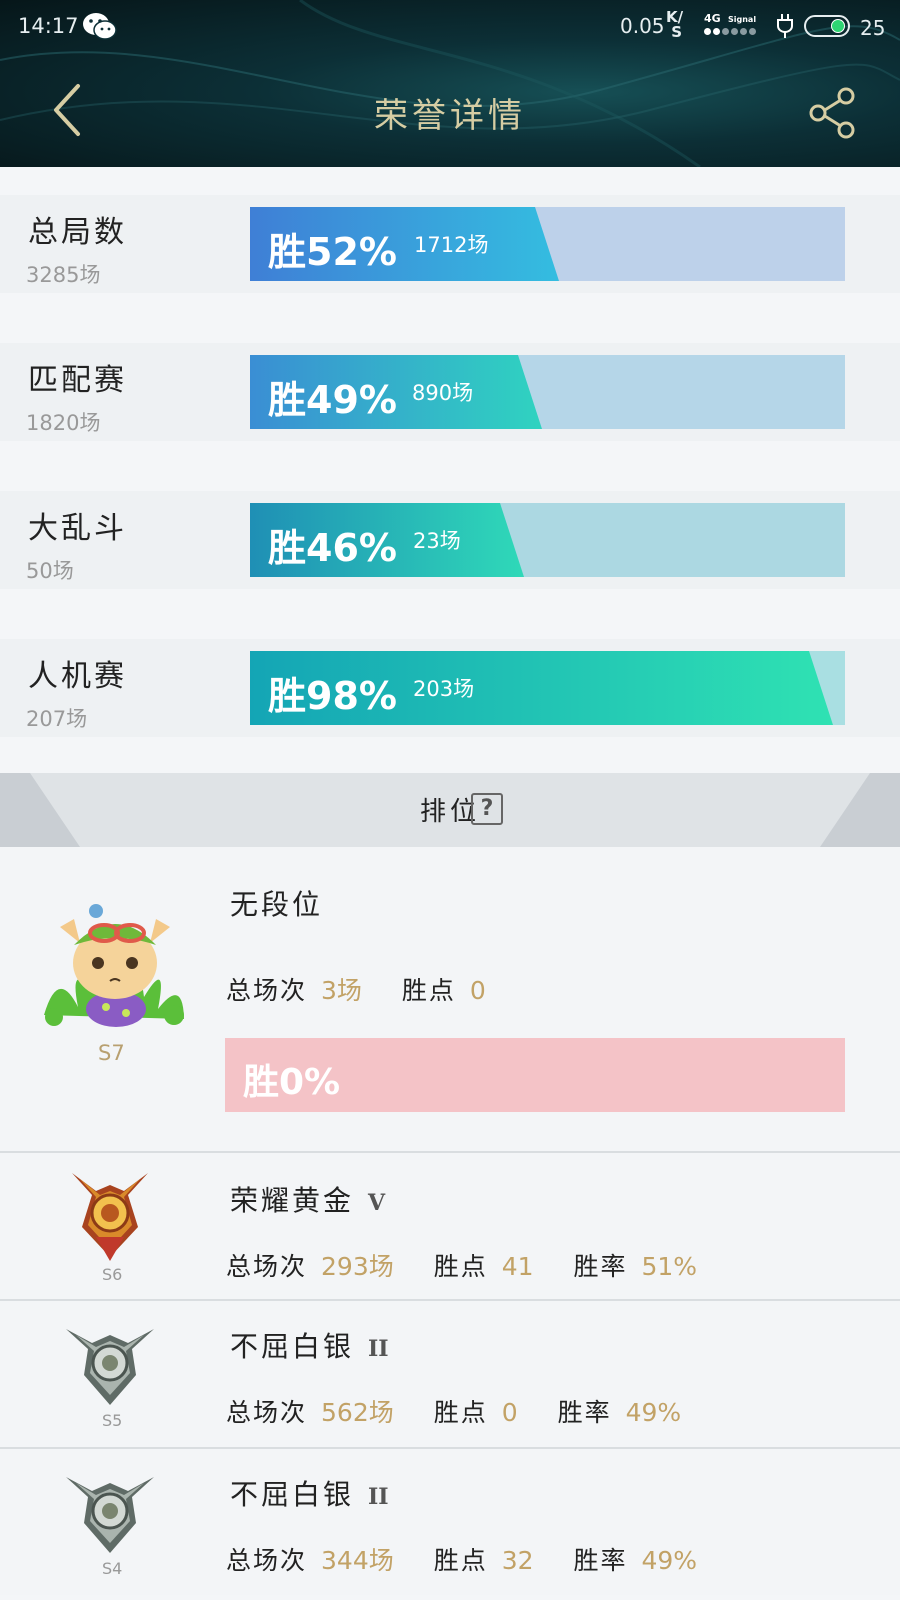 The image size is (900, 1600). What do you see at coordinates (112, 1274) in the screenshot?
I see `season-label: S6` at bounding box center [112, 1274].